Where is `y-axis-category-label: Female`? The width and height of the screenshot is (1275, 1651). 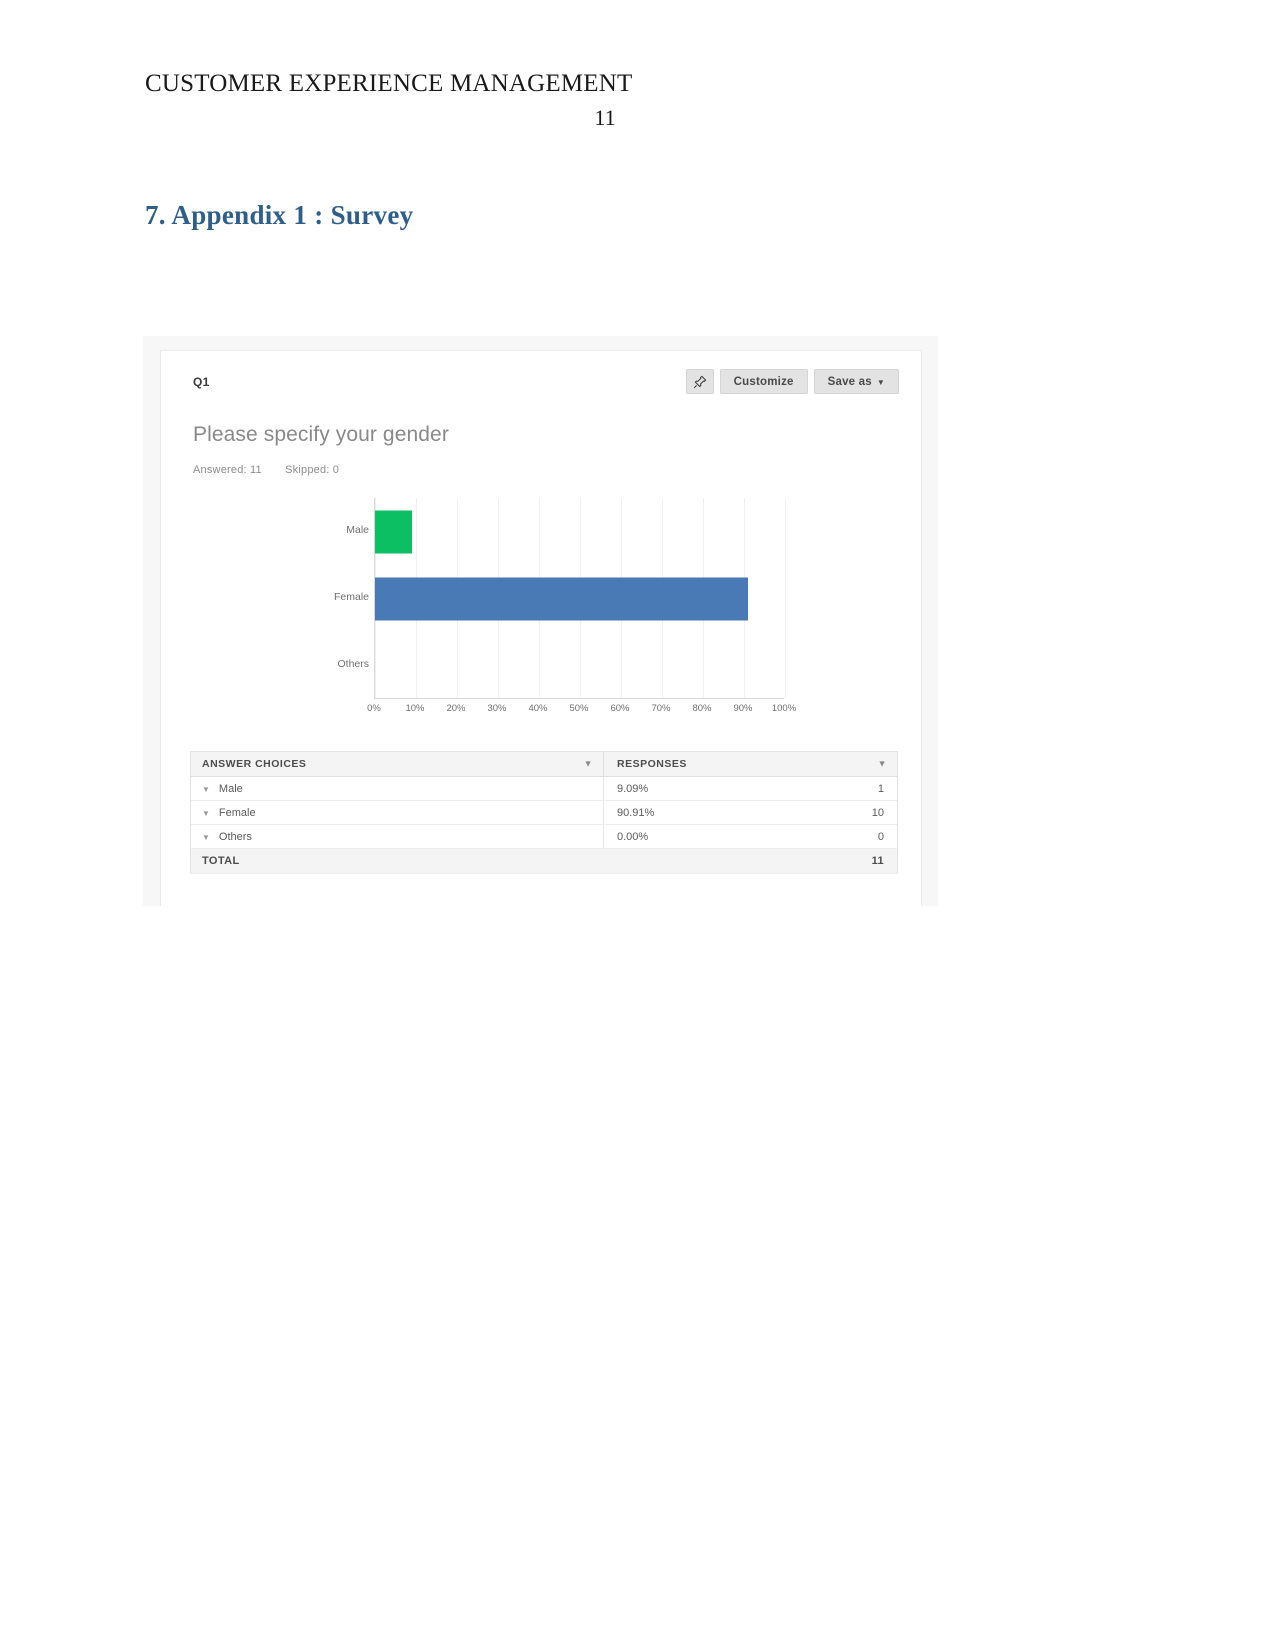 y-axis-category-label: Female is located at coordinates (351, 596).